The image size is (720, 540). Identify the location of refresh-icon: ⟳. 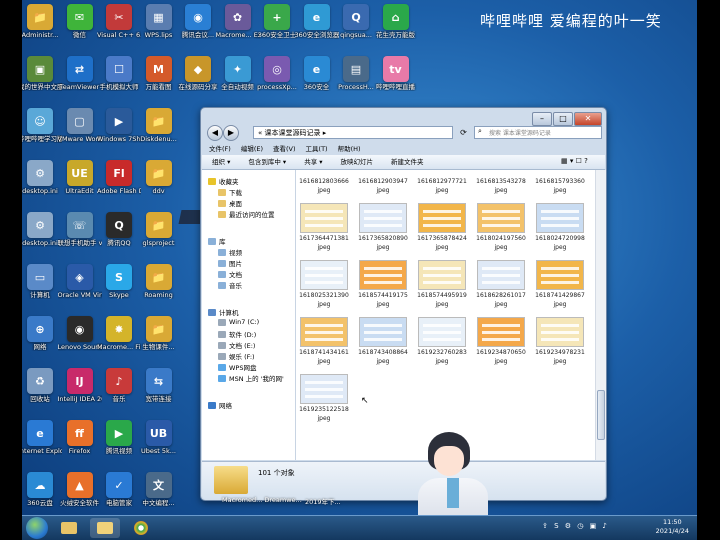
(463, 132).